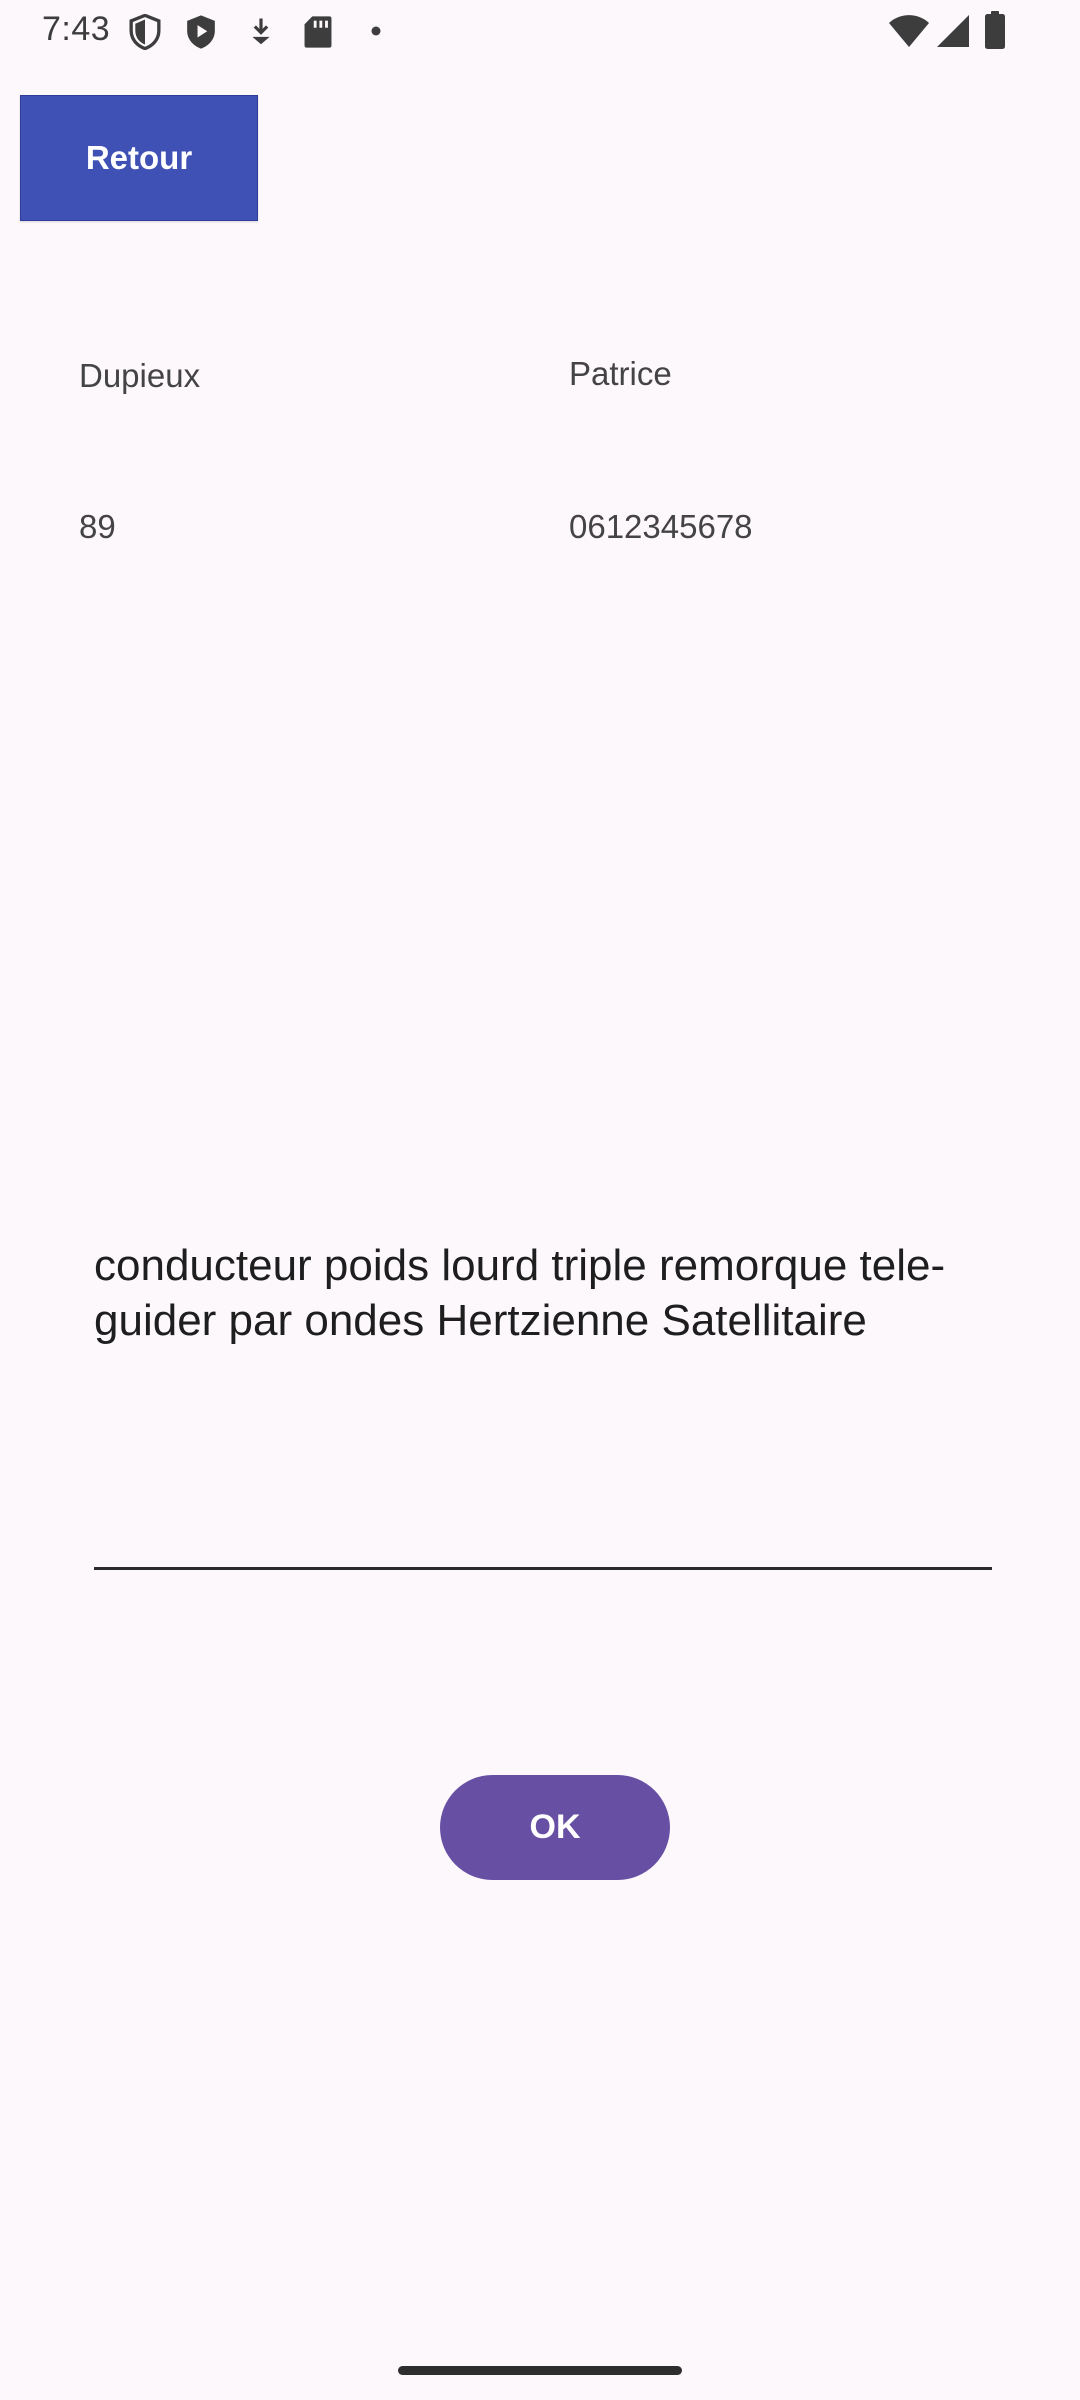 This screenshot has height=2400, width=1080. Describe the element at coordinates (145, 32) in the screenshot. I see `shield-outline-icon` at that location.